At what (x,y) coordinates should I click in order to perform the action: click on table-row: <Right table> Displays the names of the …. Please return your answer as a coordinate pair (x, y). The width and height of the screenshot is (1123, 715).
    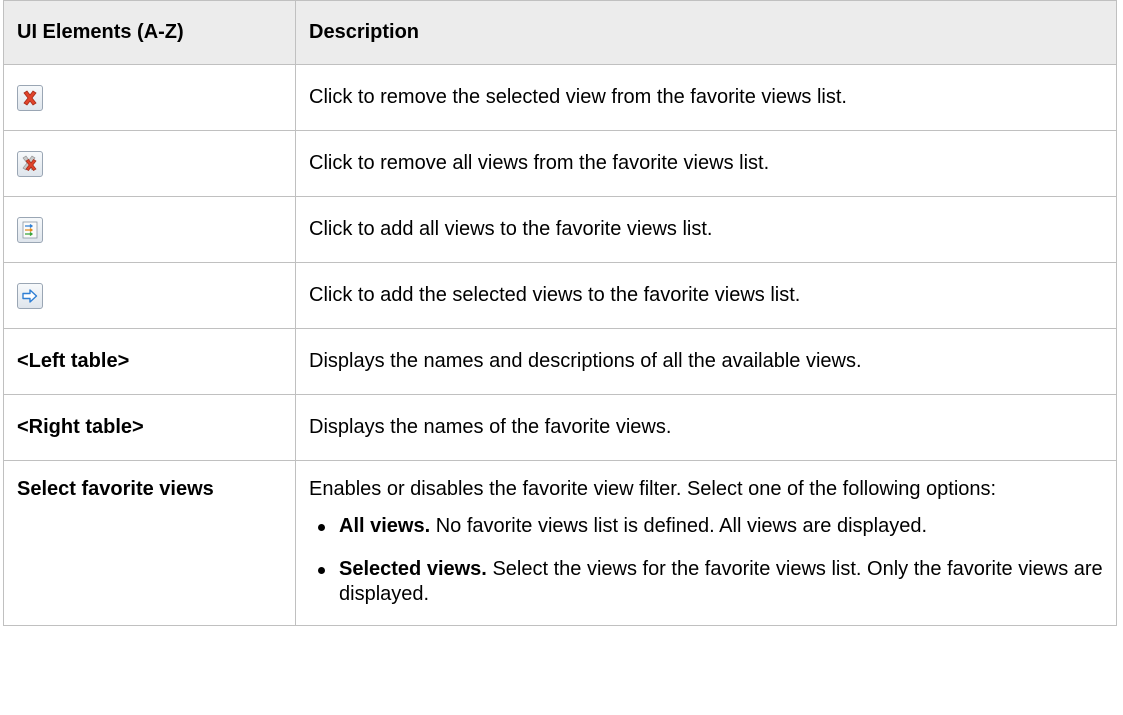
    Looking at the image, I should click on (560, 427).